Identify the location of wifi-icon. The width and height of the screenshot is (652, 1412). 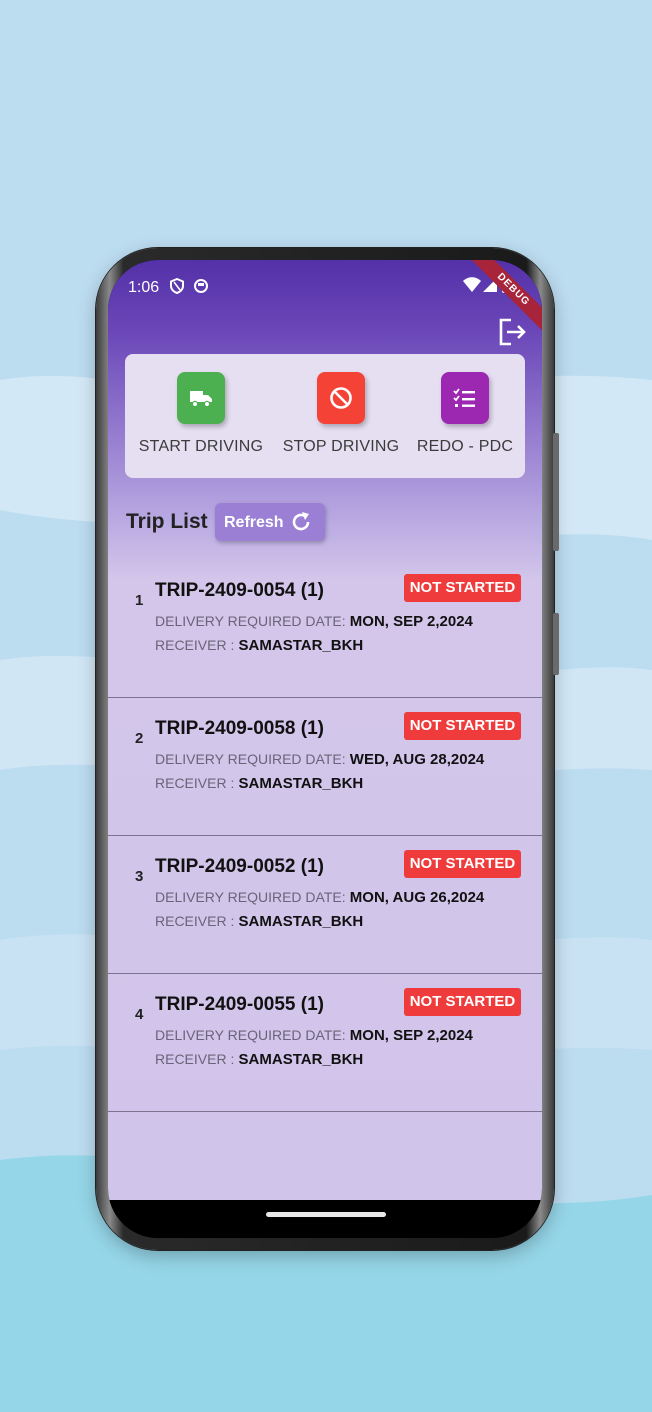
(472, 287).